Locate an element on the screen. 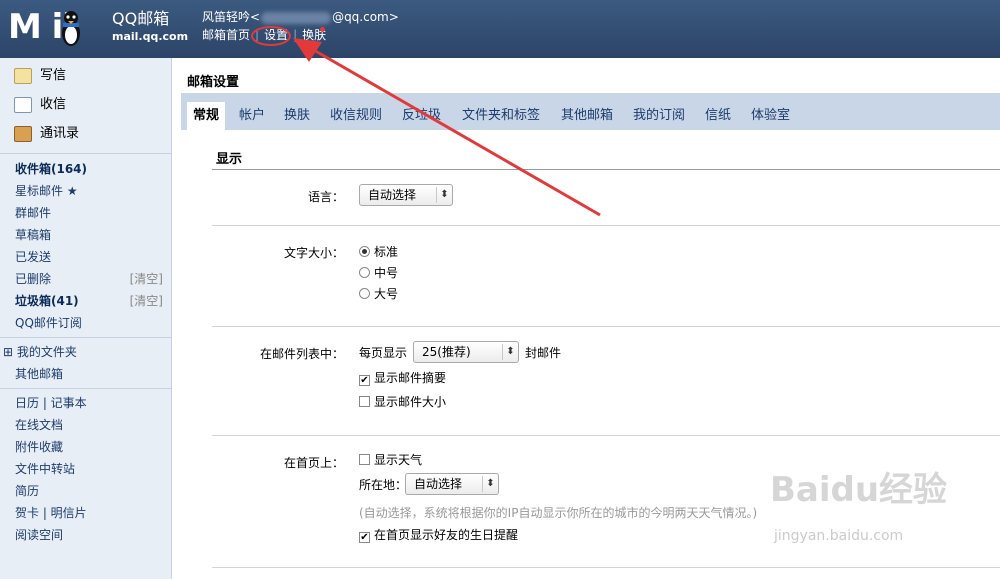  folder-inbox: 收件箱(164) is located at coordinates (51, 169).